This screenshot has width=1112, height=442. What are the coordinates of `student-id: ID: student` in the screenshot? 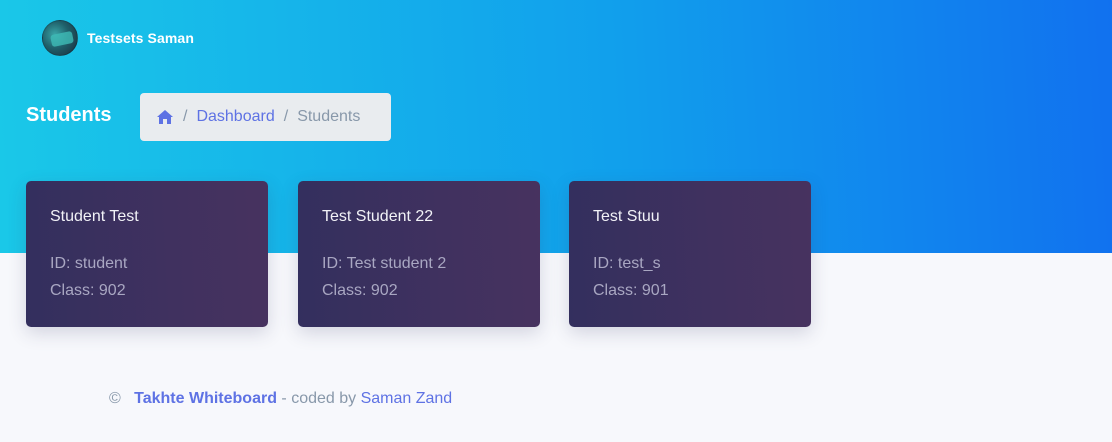 It's located at (89, 263).